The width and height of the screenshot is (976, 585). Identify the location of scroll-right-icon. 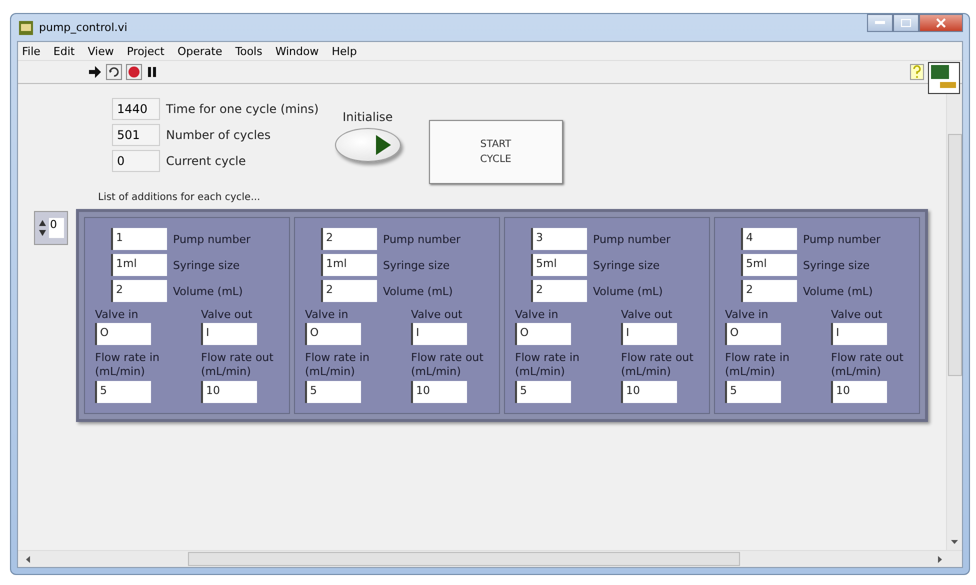
(940, 559).